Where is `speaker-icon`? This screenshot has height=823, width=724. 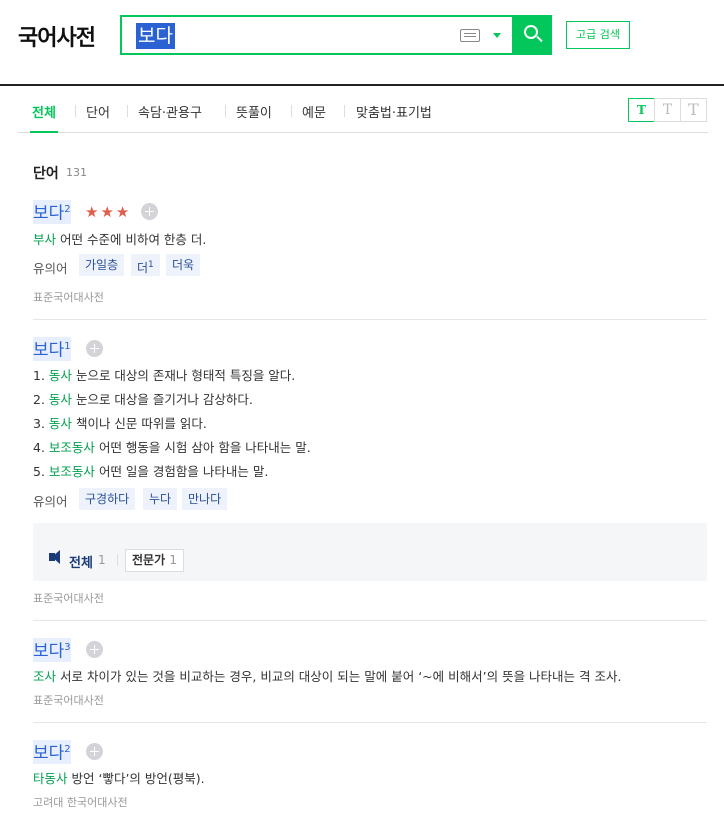
speaker-icon is located at coordinates (54, 557).